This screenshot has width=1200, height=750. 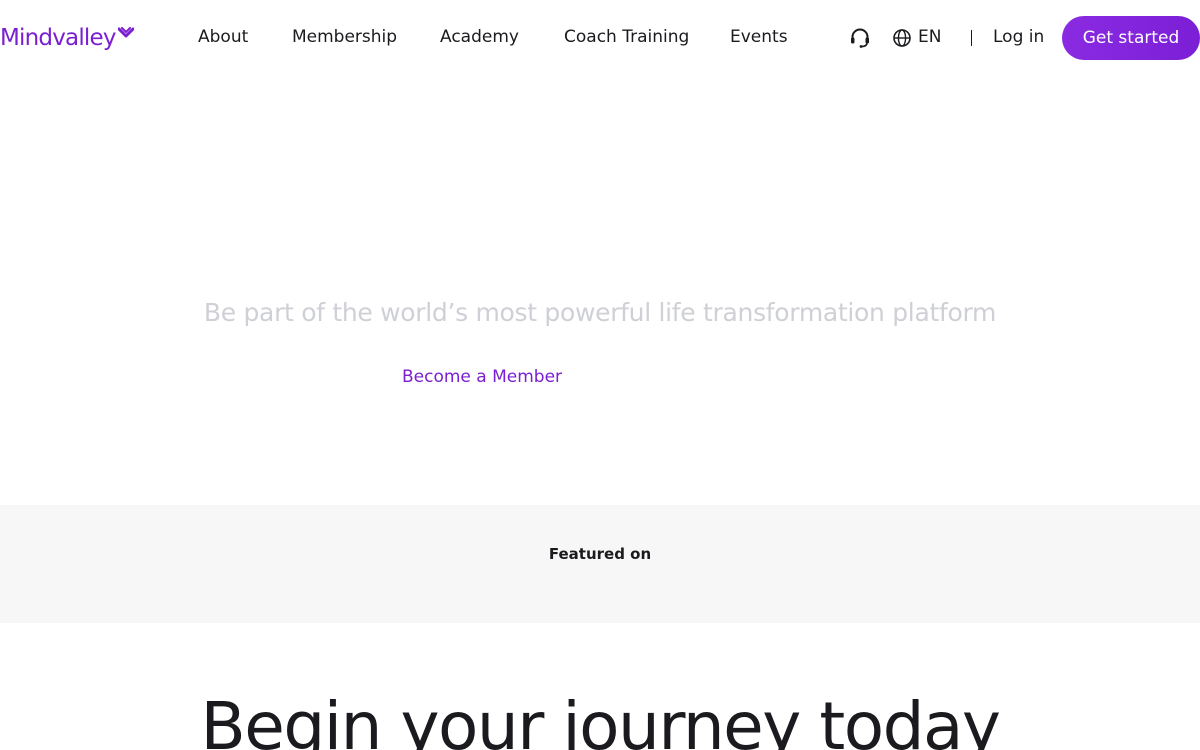 What do you see at coordinates (626, 37) in the screenshot?
I see `nav-coach-training: Coach Training` at bounding box center [626, 37].